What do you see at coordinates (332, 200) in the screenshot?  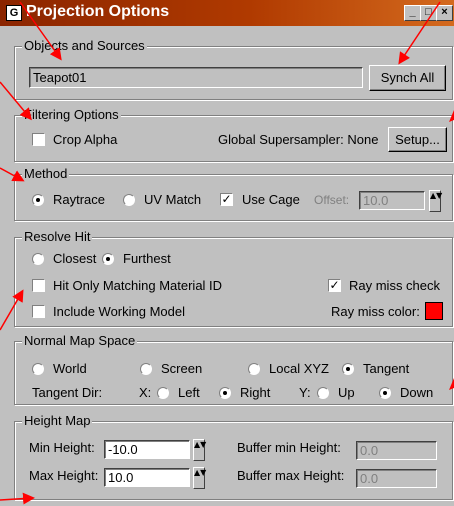 I see `offset-label: Offset:` at bounding box center [332, 200].